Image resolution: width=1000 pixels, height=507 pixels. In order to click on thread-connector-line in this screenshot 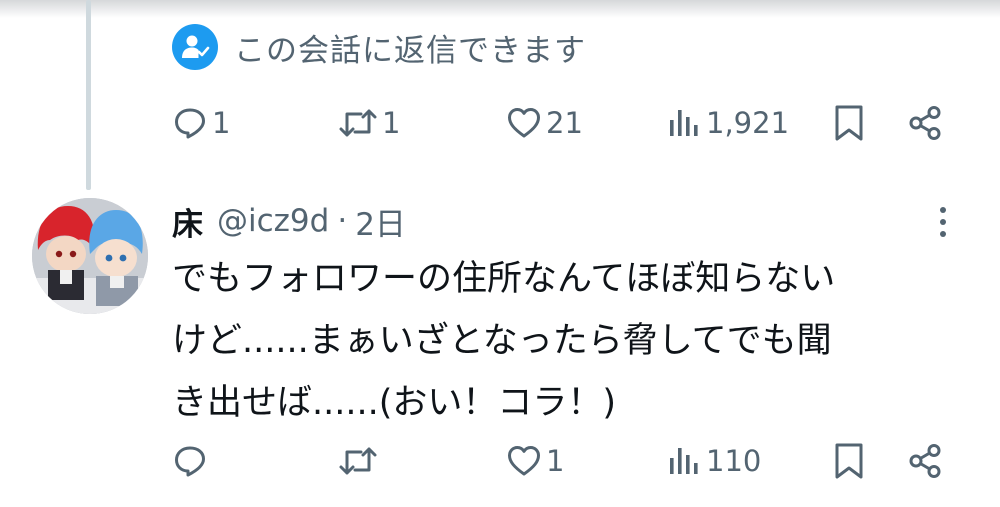, I will do `click(88, 95)`.